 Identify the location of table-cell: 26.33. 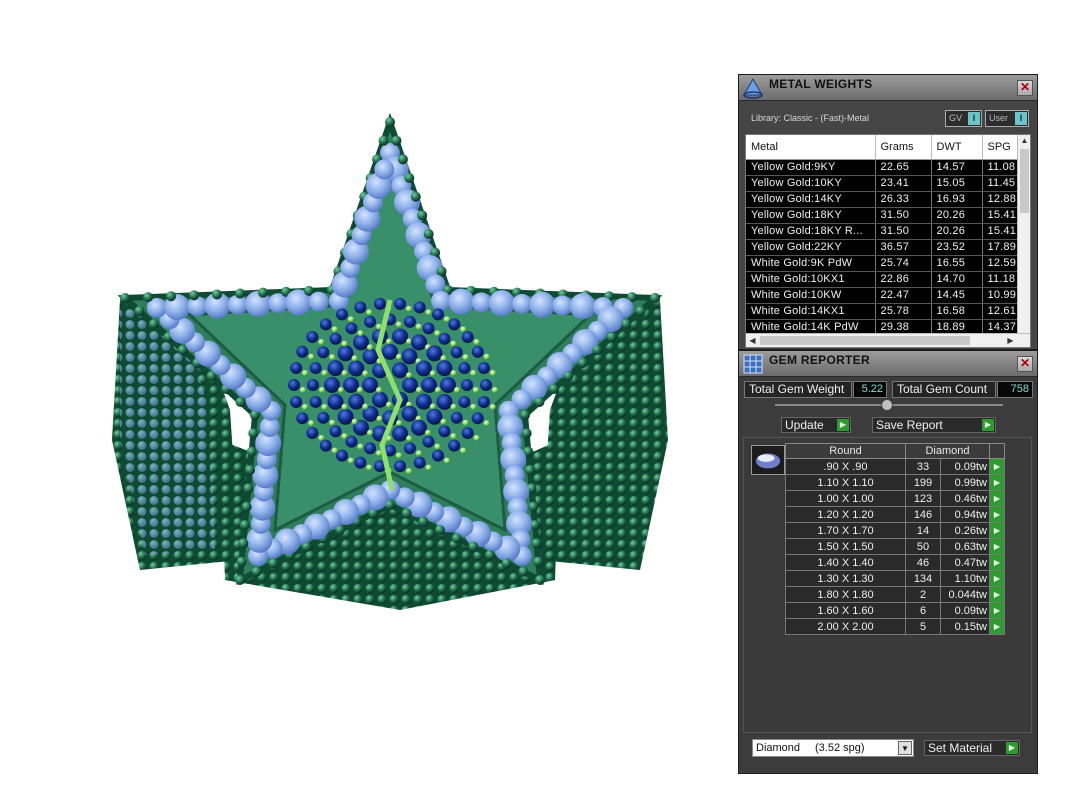
(903, 199).